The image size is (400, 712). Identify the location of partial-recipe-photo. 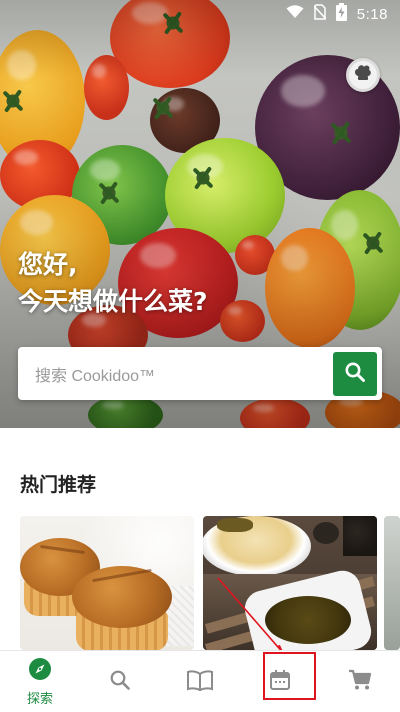
(392, 583).